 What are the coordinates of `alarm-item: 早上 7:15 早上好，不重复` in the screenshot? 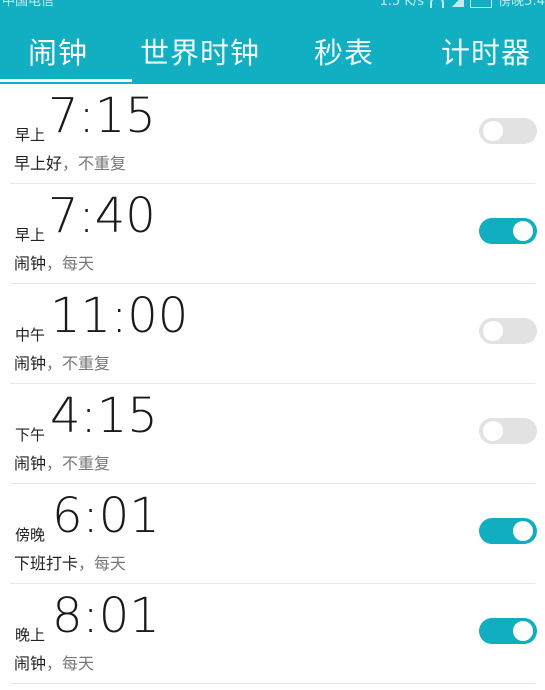 It's located at (272, 134).